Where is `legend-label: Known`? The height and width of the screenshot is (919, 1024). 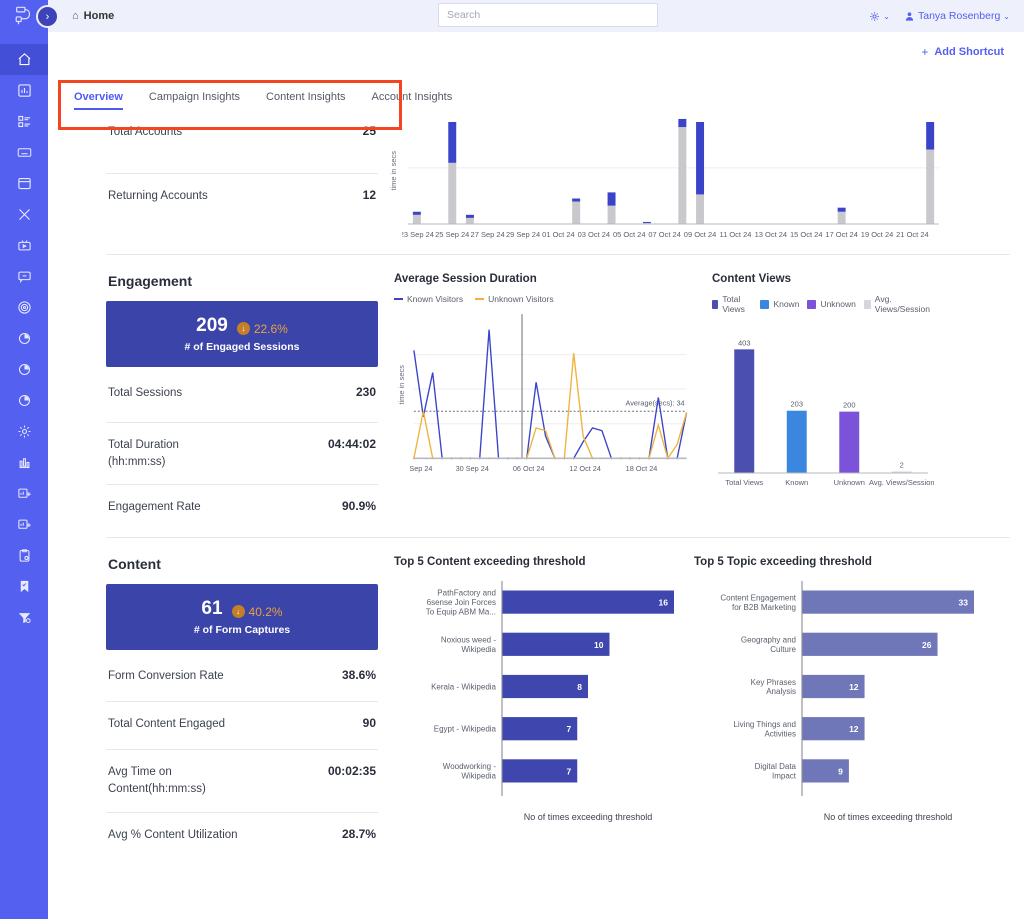 legend-label: Known is located at coordinates (786, 304).